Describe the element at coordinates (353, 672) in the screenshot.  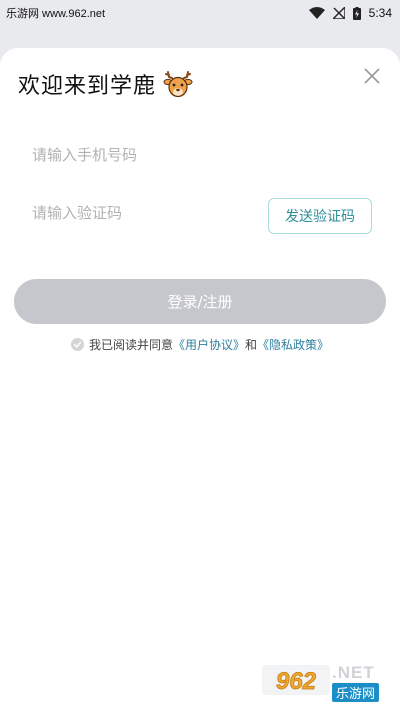
I see `watermark-net-text: .NET` at that location.